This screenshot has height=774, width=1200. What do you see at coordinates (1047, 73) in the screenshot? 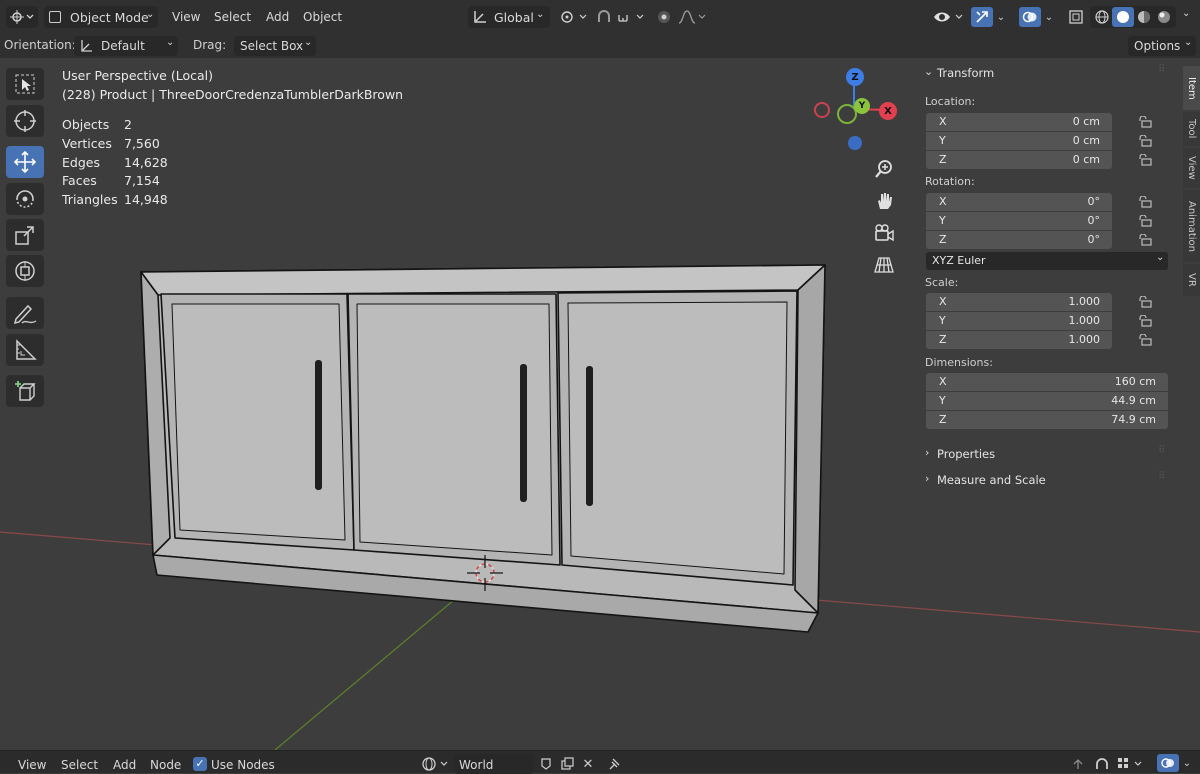
I see `transform-header: ⌄ Transform ⠿` at bounding box center [1047, 73].